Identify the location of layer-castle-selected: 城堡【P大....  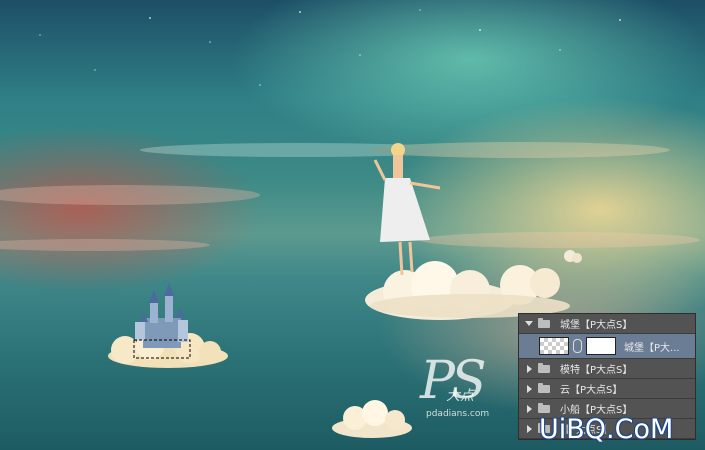
(607, 346).